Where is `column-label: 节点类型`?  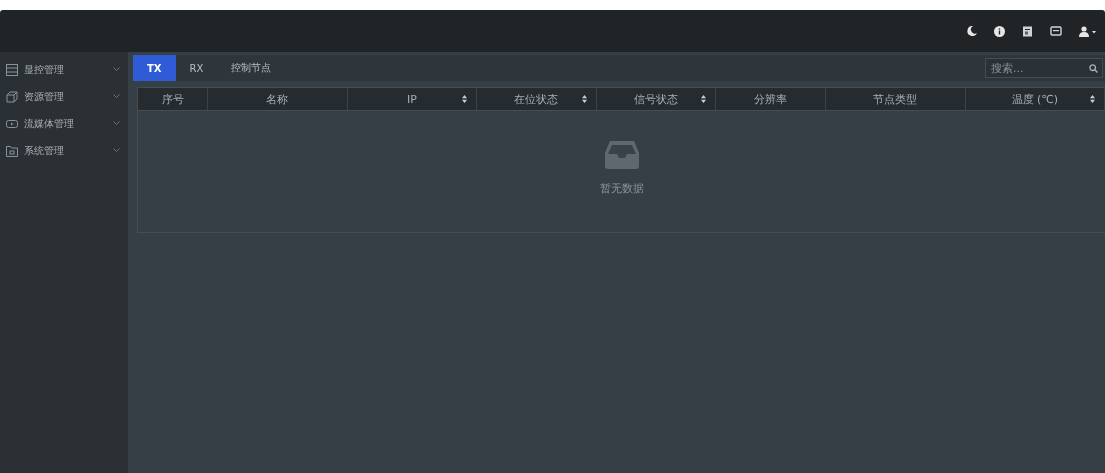 column-label: 节点类型 is located at coordinates (895, 99).